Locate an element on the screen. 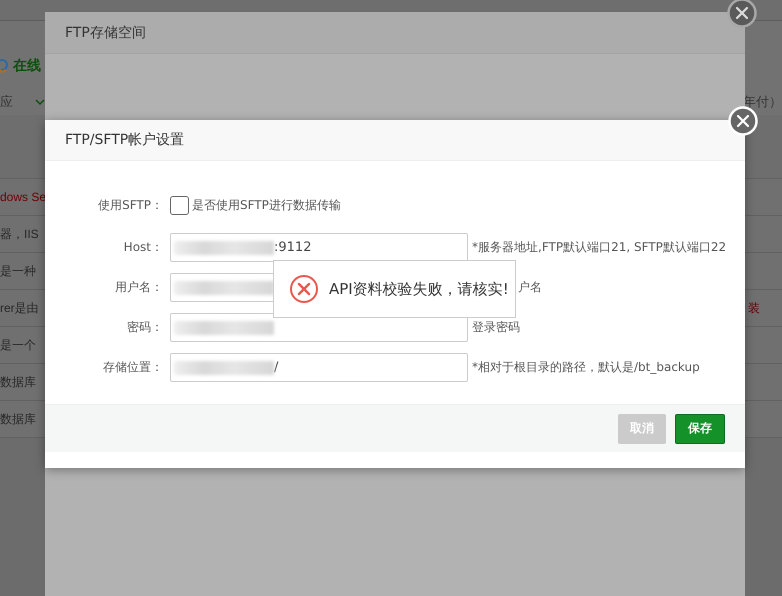 The height and width of the screenshot is (596, 782). install-link: 装 is located at coordinates (754, 308).